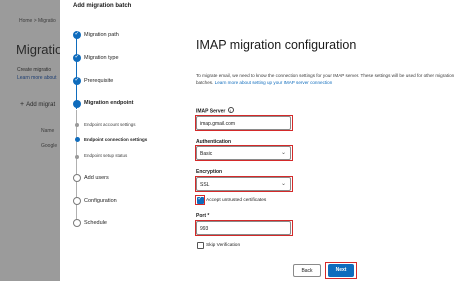 The height and width of the screenshot is (281, 474). I want to click on encryption-value: SSL, so click(205, 184).